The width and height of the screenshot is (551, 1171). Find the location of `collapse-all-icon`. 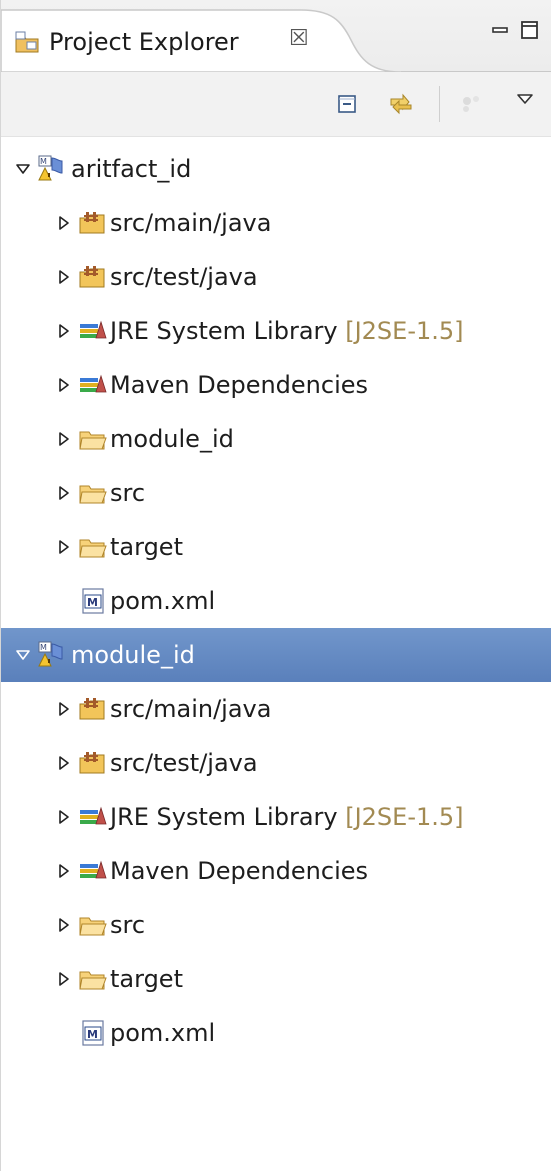

collapse-all-icon is located at coordinates (347, 104).